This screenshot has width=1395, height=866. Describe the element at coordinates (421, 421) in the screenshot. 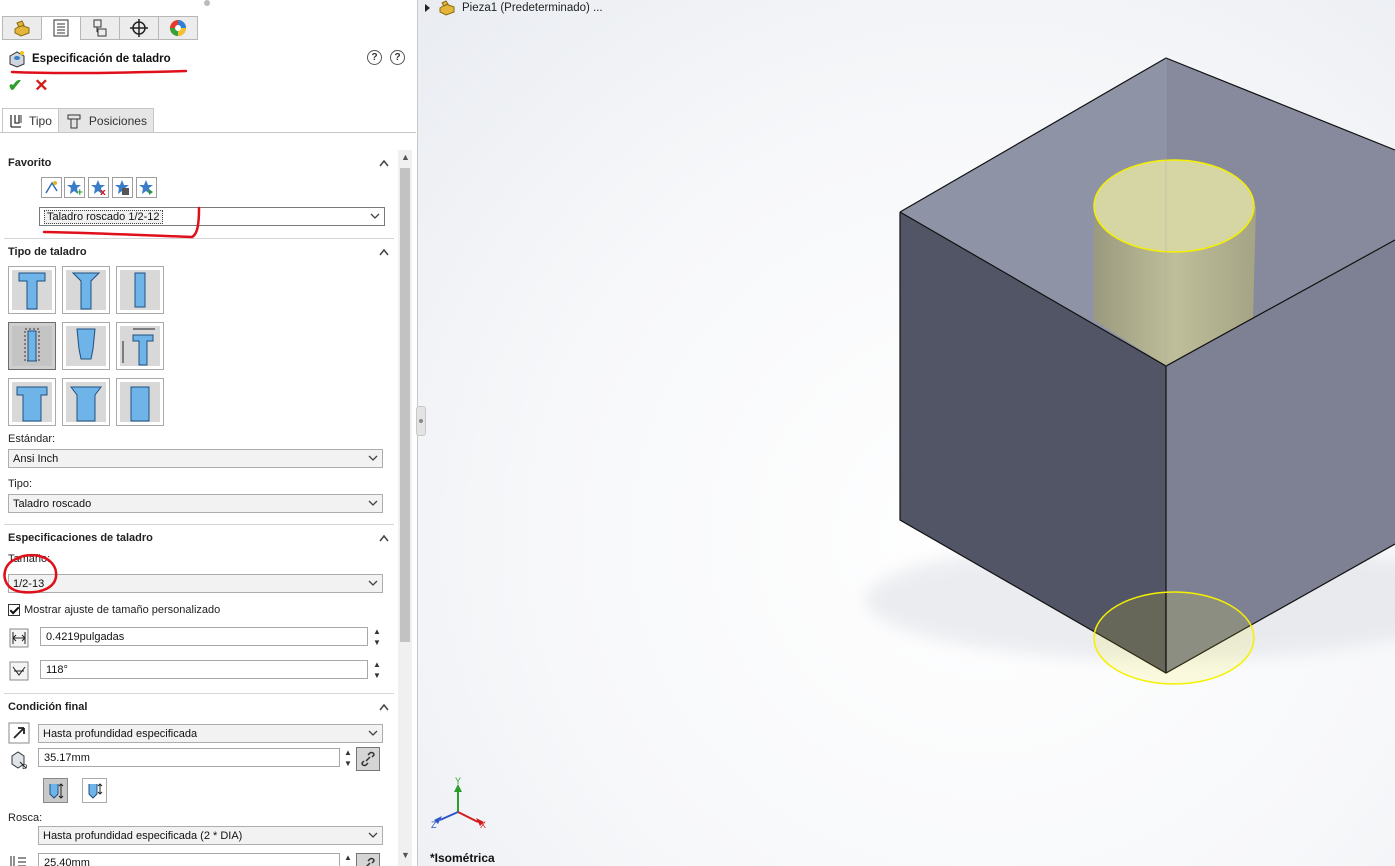

I see `panel-splitter` at that location.